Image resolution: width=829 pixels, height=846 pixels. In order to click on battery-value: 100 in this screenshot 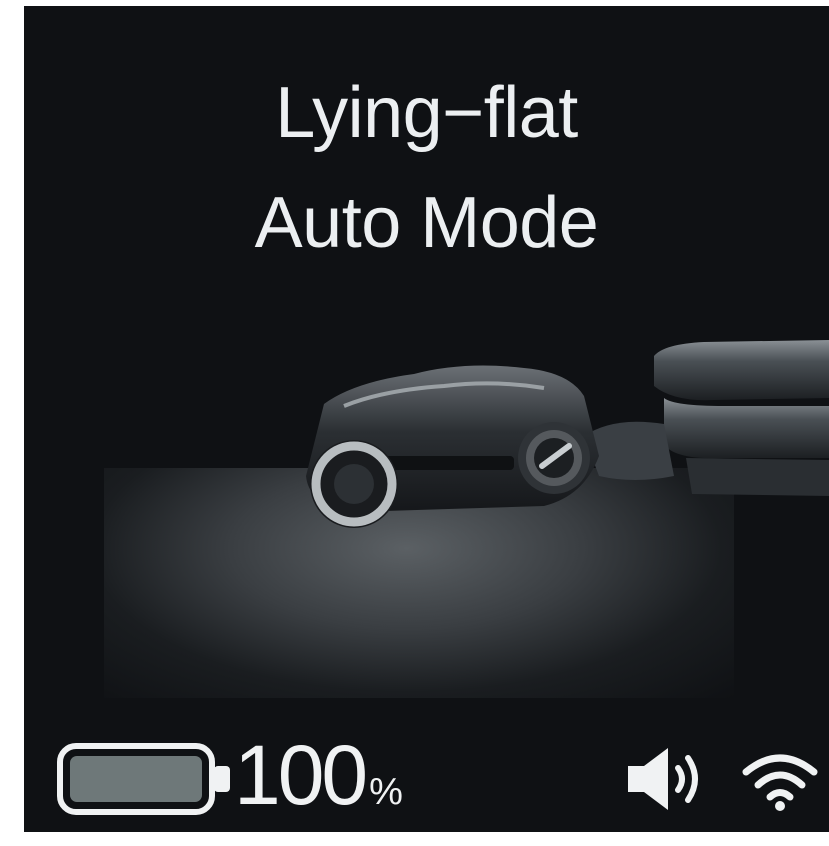, I will do `click(301, 775)`.